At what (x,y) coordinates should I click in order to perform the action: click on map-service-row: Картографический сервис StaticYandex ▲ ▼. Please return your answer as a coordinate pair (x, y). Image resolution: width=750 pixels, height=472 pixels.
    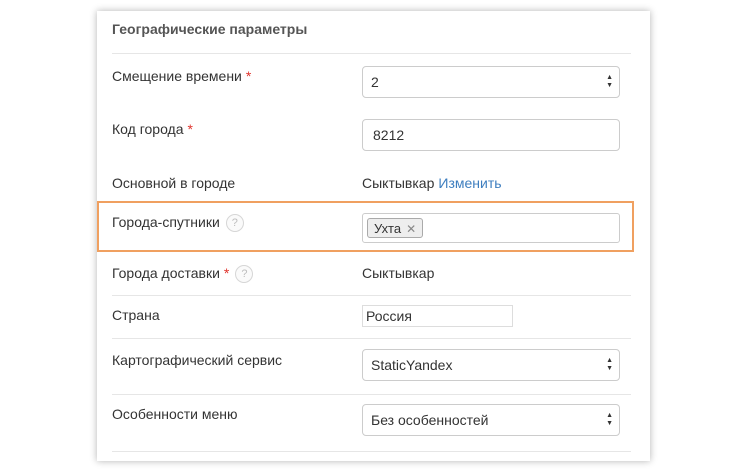
    Looking at the image, I should click on (371, 366).